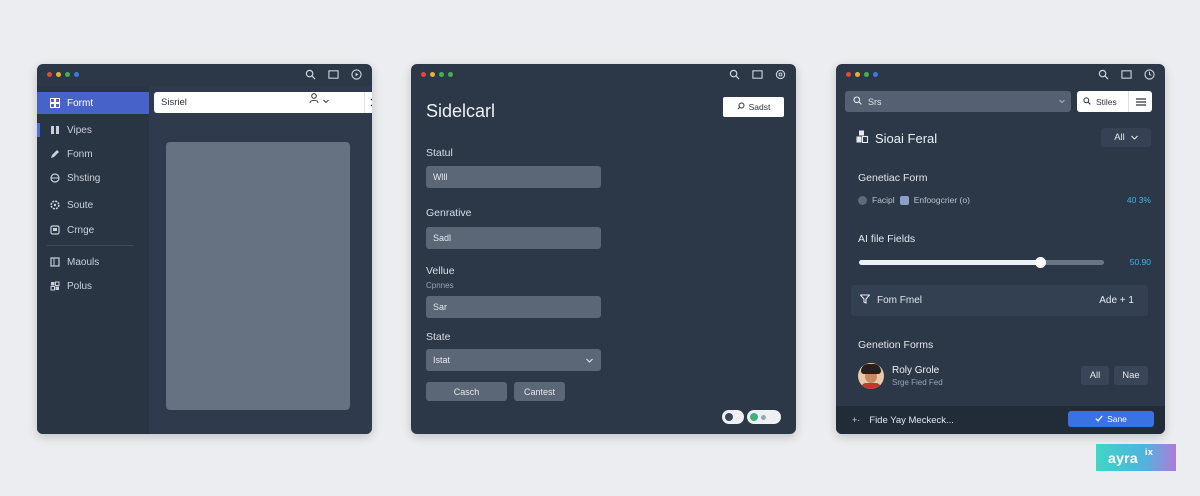  Describe the element at coordinates (1140, 262) in the screenshot. I see `slider-value: 50.90` at that location.